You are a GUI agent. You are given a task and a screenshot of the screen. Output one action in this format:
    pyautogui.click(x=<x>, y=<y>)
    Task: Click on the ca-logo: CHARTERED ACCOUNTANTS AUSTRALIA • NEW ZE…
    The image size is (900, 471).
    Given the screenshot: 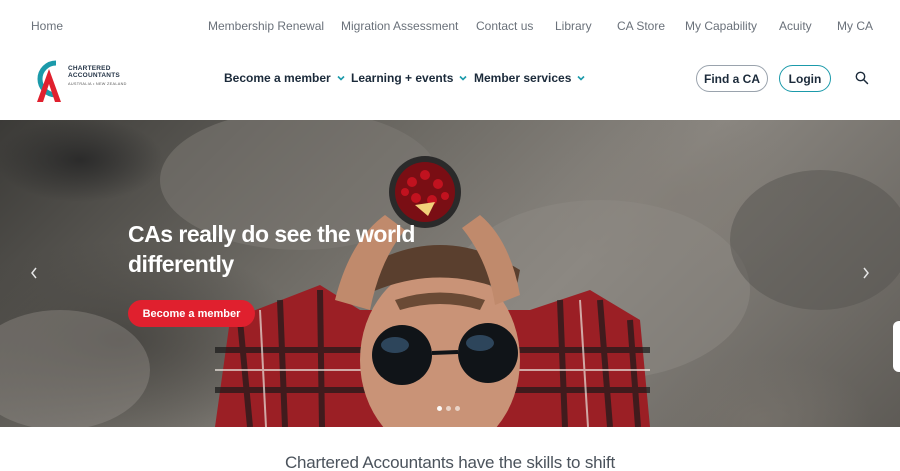 What is the action you would take?
    pyautogui.click(x=78, y=79)
    